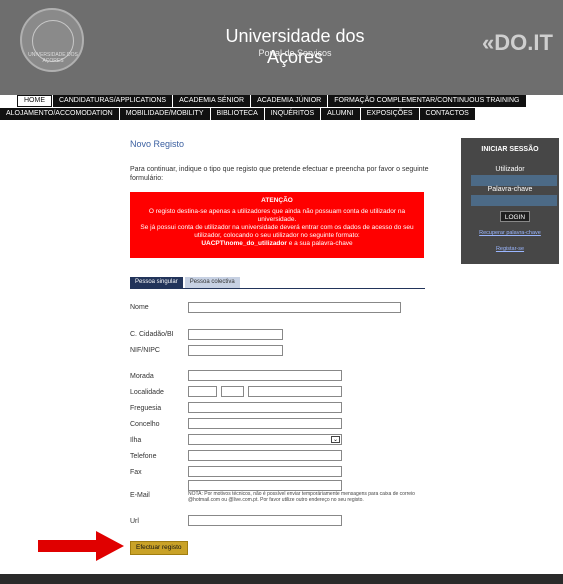 This screenshot has height=584, width=563. What do you see at coordinates (265, 407) in the screenshot?
I see `freguesia-input` at bounding box center [265, 407].